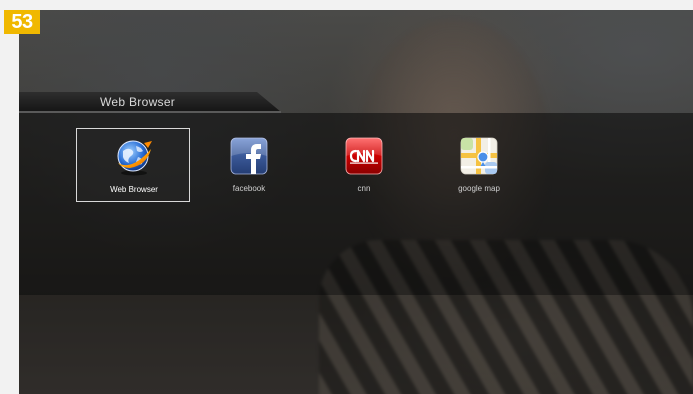 The height and width of the screenshot is (394, 693). Describe the element at coordinates (479, 156) in the screenshot. I see `google-map-icon` at that location.